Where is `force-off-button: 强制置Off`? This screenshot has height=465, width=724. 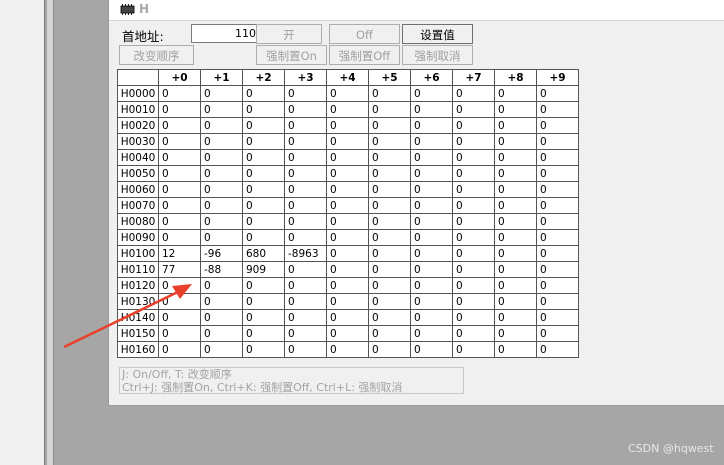 force-off-button: 强制置Off is located at coordinates (364, 55).